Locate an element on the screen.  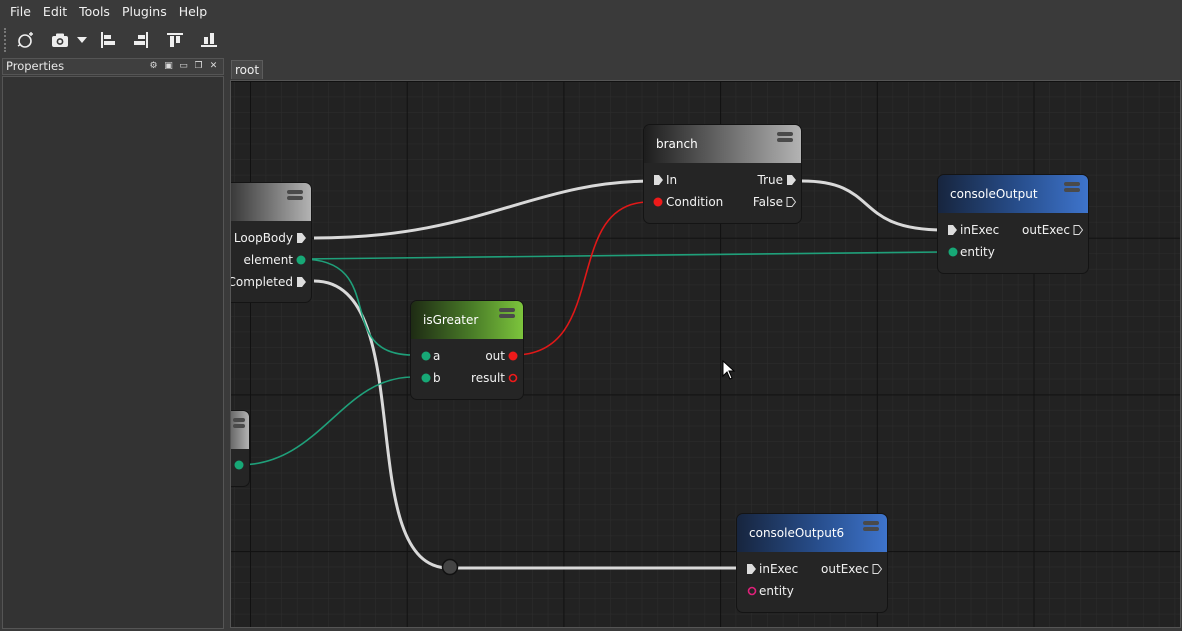
bool-out-pin-result is located at coordinates (513, 378).